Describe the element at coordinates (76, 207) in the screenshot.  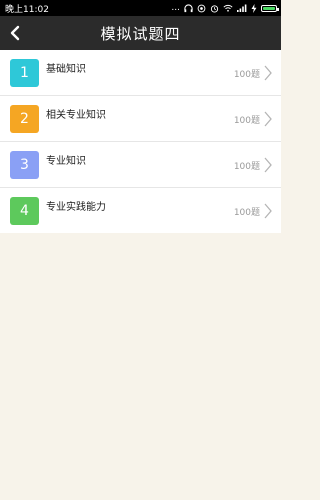
I see `item-label: 专业实践能力` at that location.